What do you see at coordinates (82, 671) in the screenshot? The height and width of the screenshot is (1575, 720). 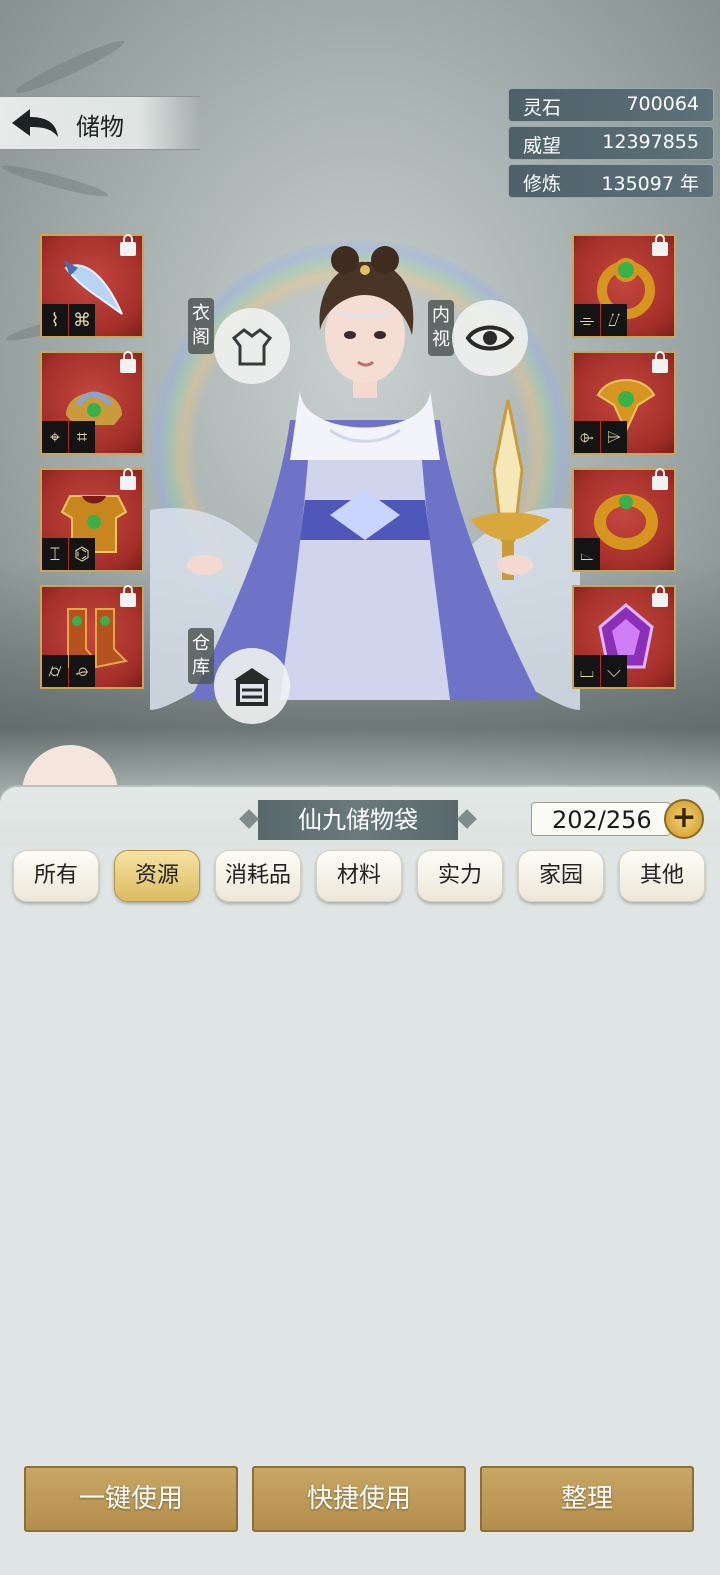 I see `rune-glyph: ⌮` at bounding box center [82, 671].